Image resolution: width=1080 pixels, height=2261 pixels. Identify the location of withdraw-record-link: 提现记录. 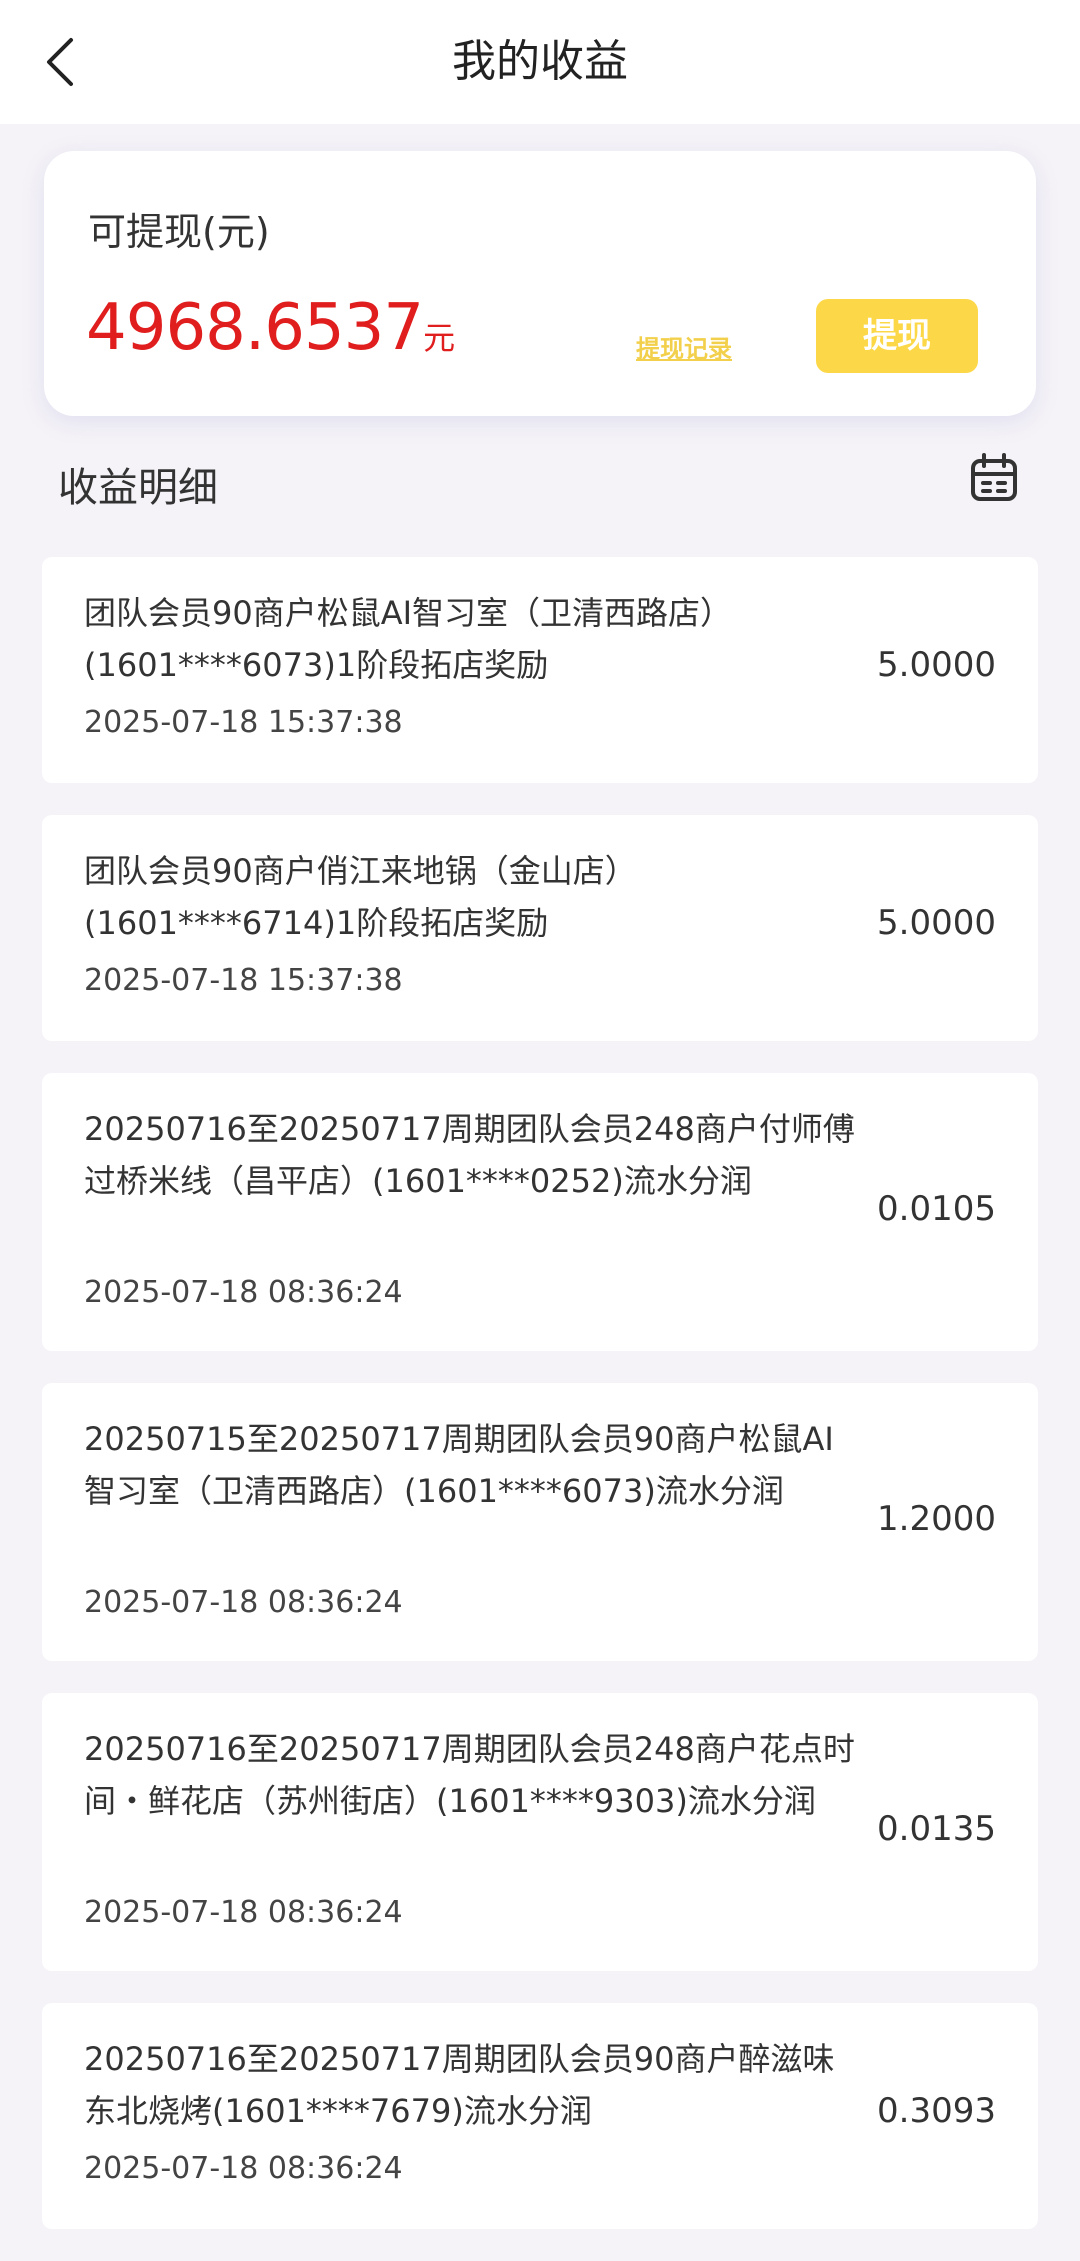
(684, 346).